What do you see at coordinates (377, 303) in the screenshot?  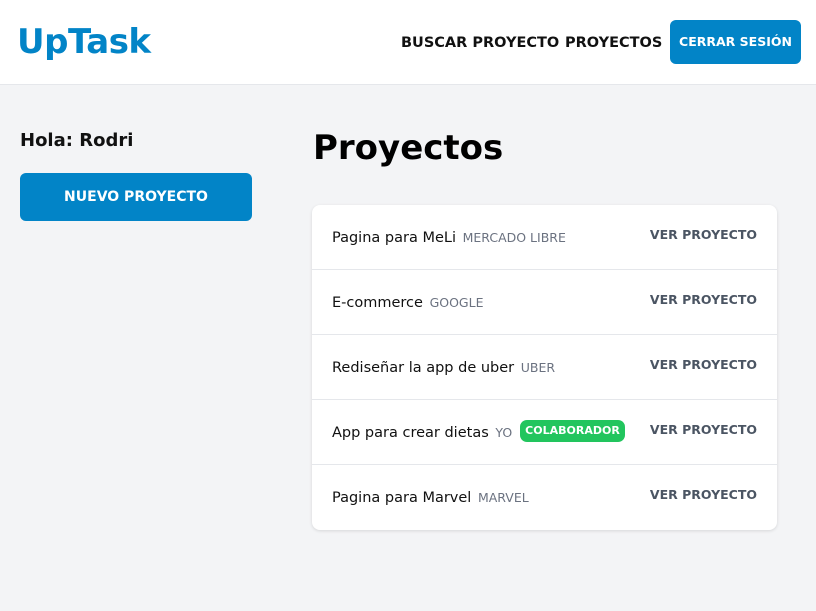 I see `project-name: E-commerce` at bounding box center [377, 303].